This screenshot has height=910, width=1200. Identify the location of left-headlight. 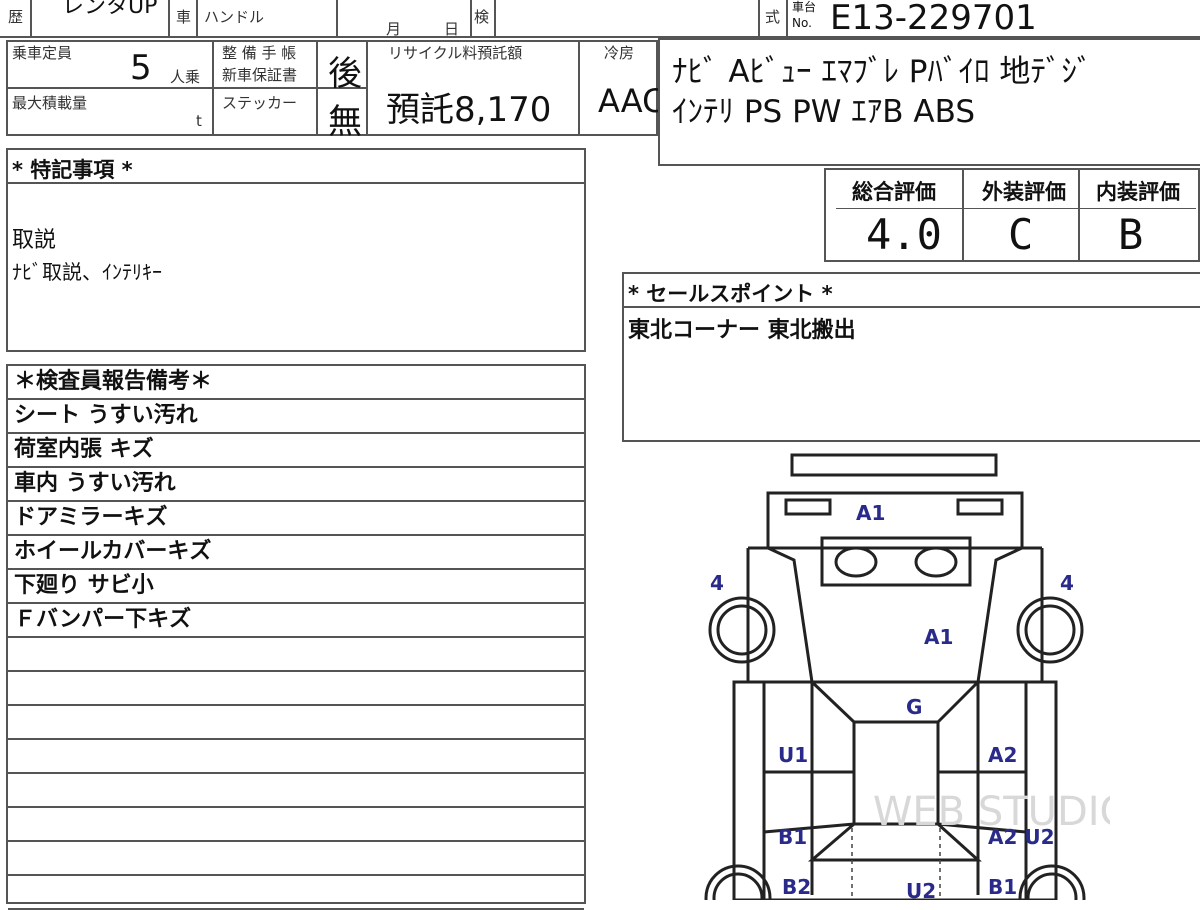
(808, 507).